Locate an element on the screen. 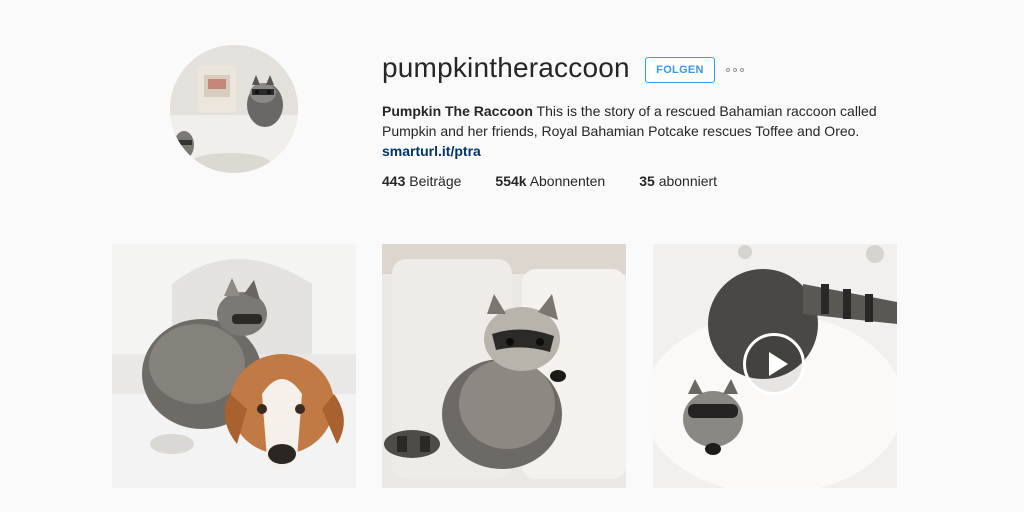 Image resolution: width=1024 pixels, height=512 pixels. post-image-raccoon-pillows is located at coordinates (504, 366).